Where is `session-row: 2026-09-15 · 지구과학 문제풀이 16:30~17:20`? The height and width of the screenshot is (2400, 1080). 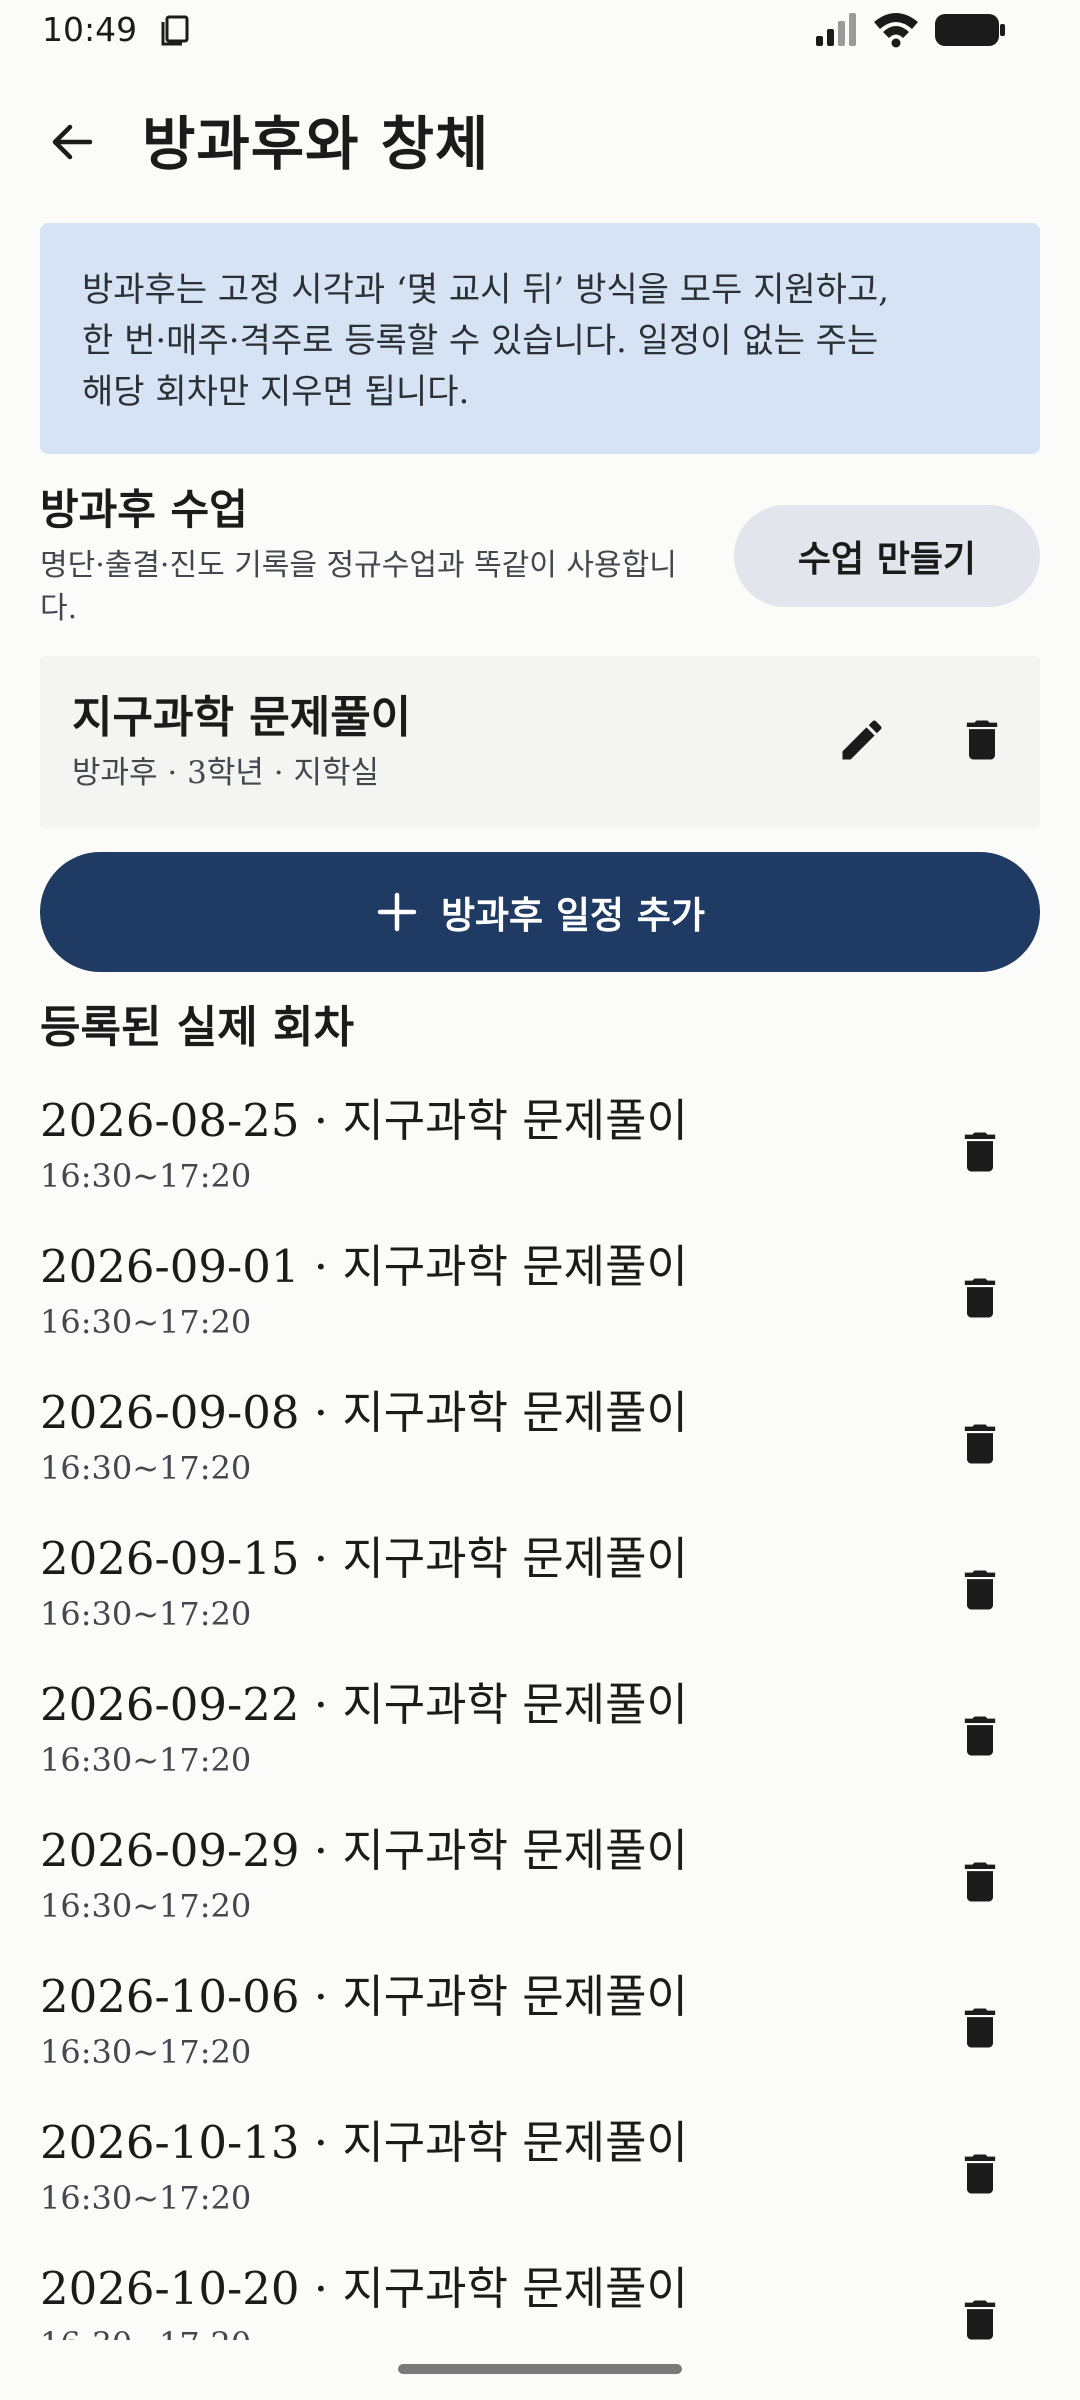
session-row: 2026-09-15 · 지구과학 문제풀이 16:30~17:20 is located at coordinates (540, 1601).